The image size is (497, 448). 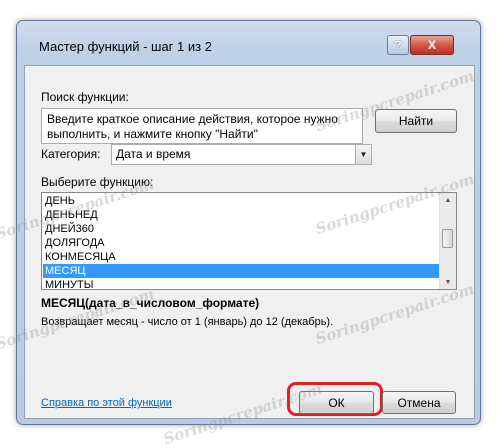 I want to click on scroll-up-icon: ▲, so click(x=448, y=200).